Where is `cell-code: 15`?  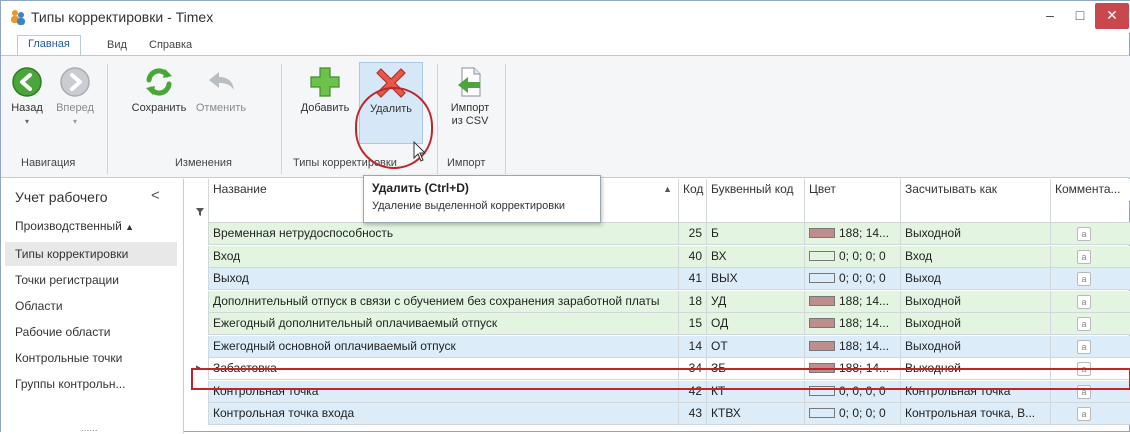
cell-code: 15 is located at coordinates (693, 324).